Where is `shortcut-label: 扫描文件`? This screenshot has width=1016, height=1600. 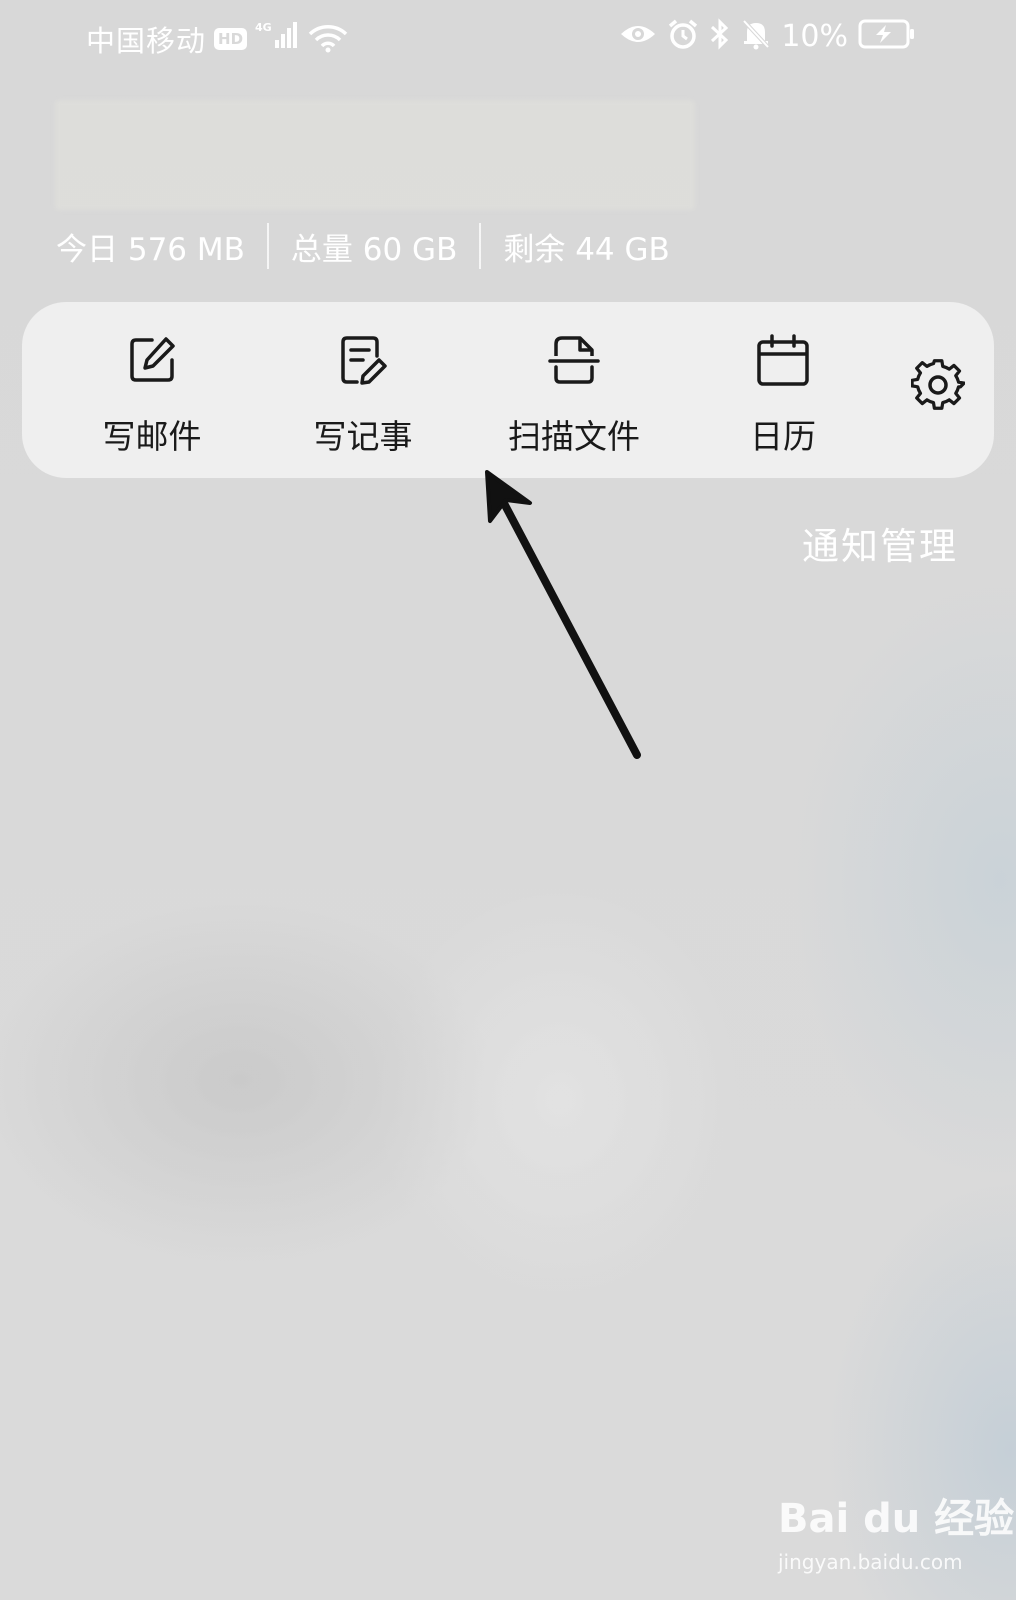
shortcut-label: 扫描文件 is located at coordinates (574, 436).